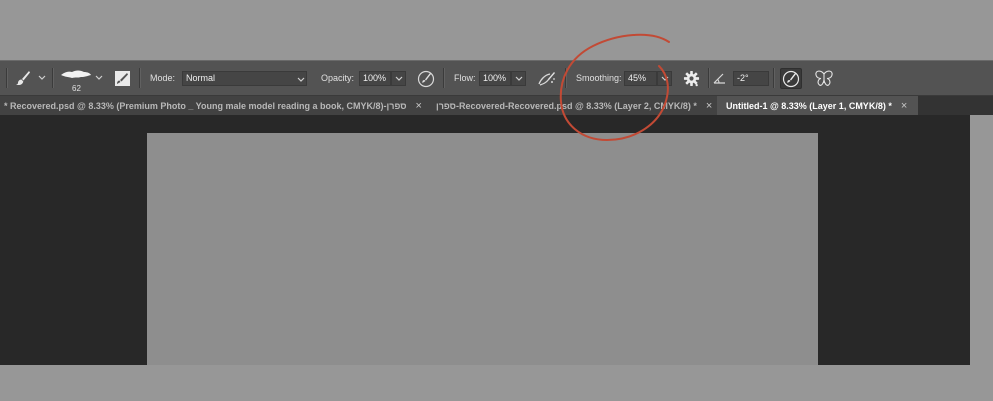 This screenshot has height=401, width=993. I want to click on smoothing-settings-gear-icon, so click(691, 78).